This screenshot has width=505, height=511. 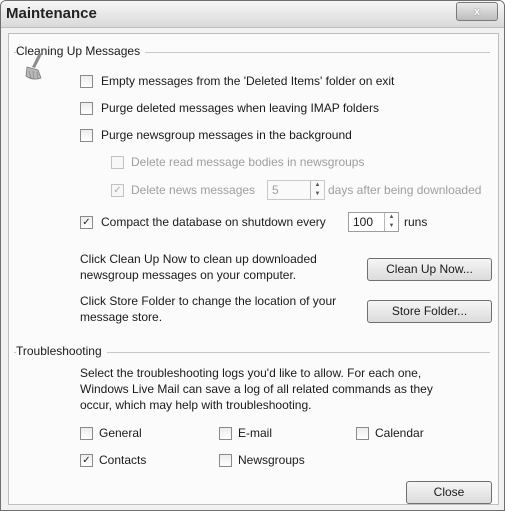 What do you see at coordinates (33, 66) in the screenshot?
I see `broom-icon` at bounding box center [33, 66].